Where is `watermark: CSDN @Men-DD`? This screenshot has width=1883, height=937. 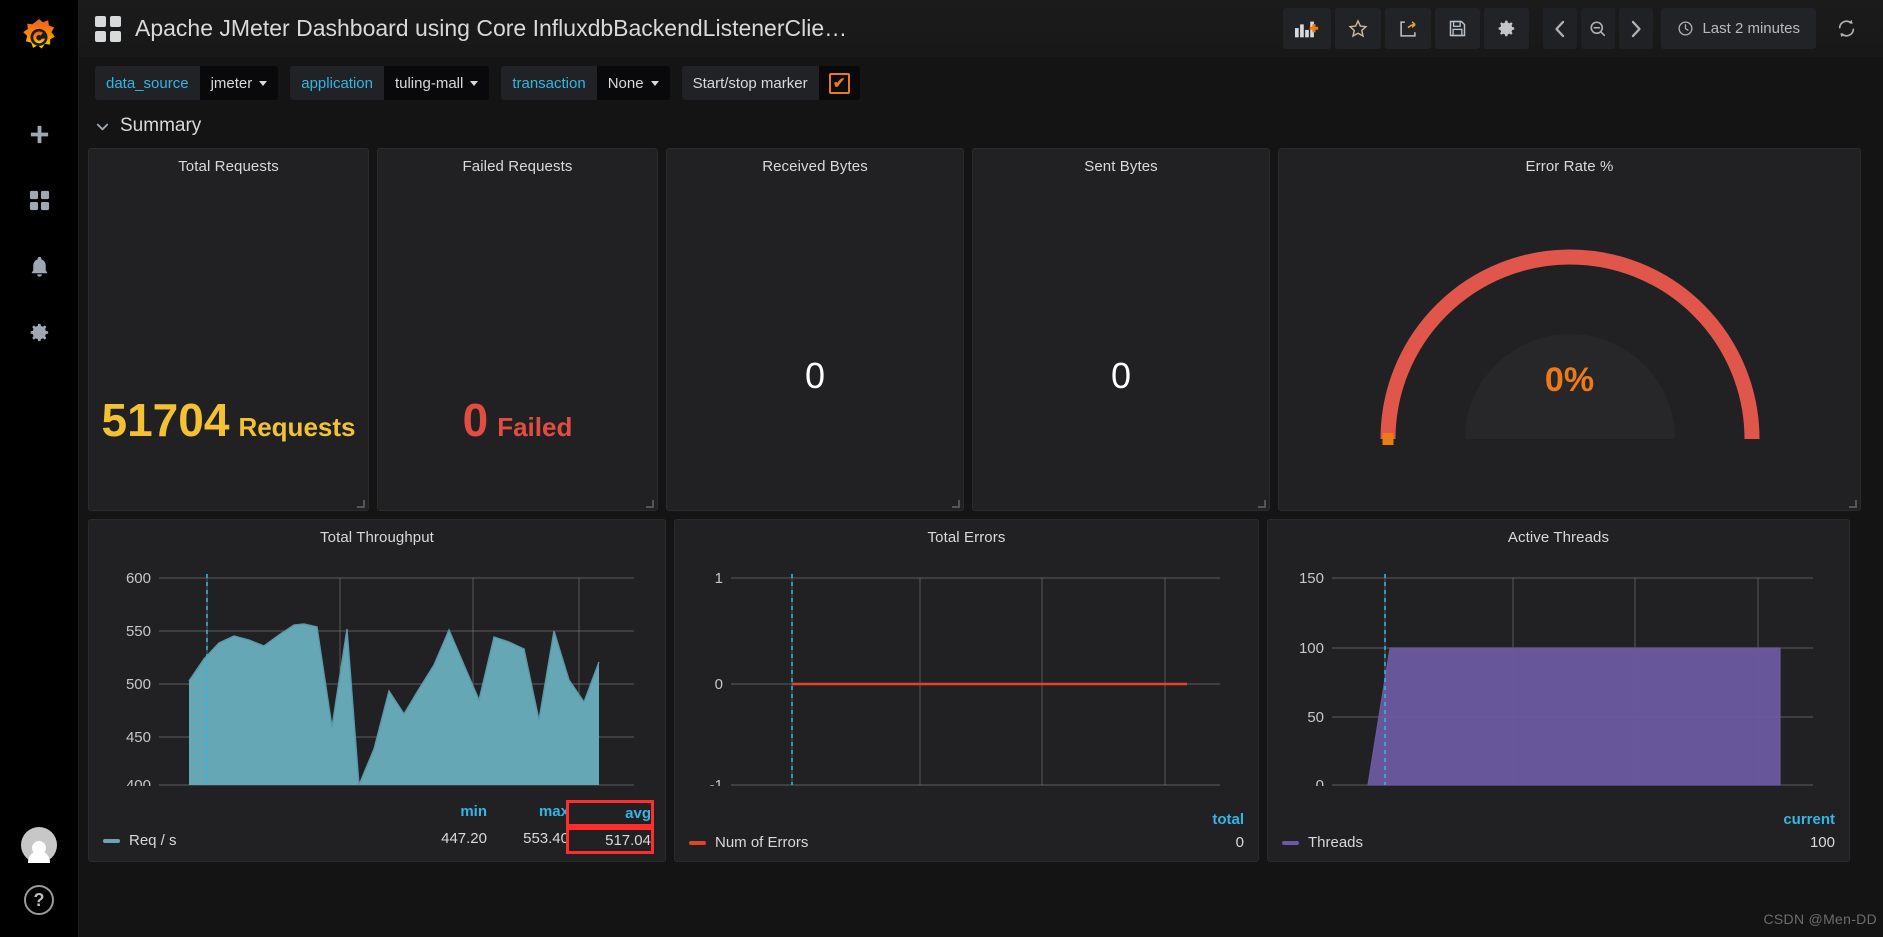
watermark: CSDN @Men-DD is located at coordinates (1820, 919).